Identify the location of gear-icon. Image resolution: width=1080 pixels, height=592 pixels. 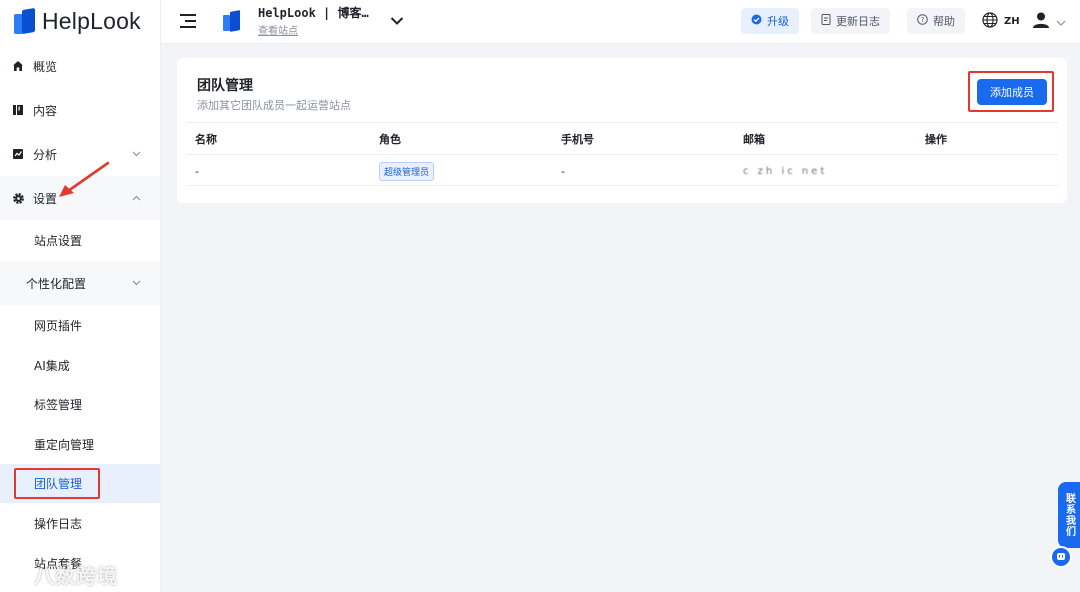
(18, 198).